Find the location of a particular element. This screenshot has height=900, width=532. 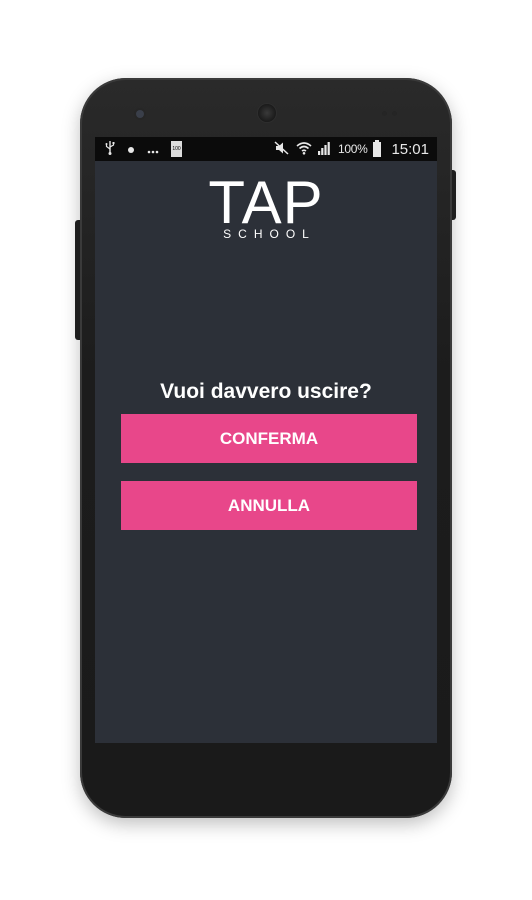

battery-saver-icon: 100 is located at coordinates (176, 149).